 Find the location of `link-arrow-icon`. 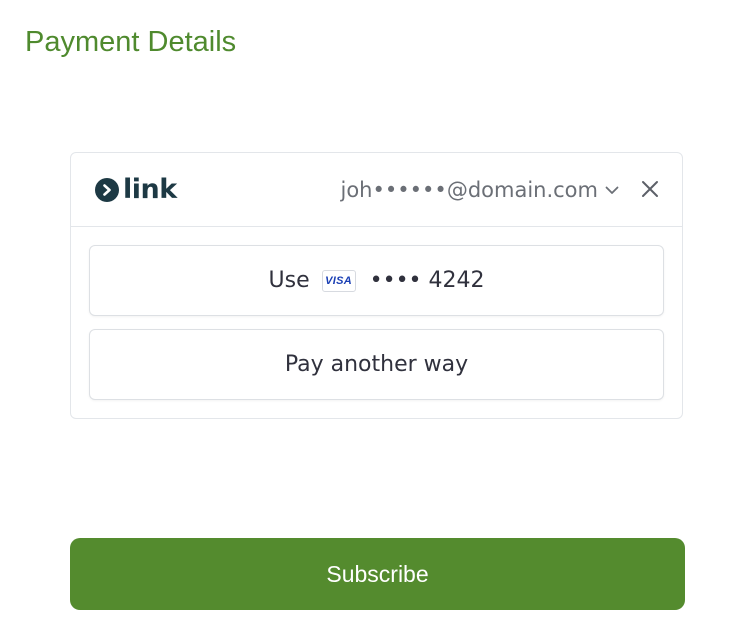

link-arrow-icon is located at coordinates (107, 190).